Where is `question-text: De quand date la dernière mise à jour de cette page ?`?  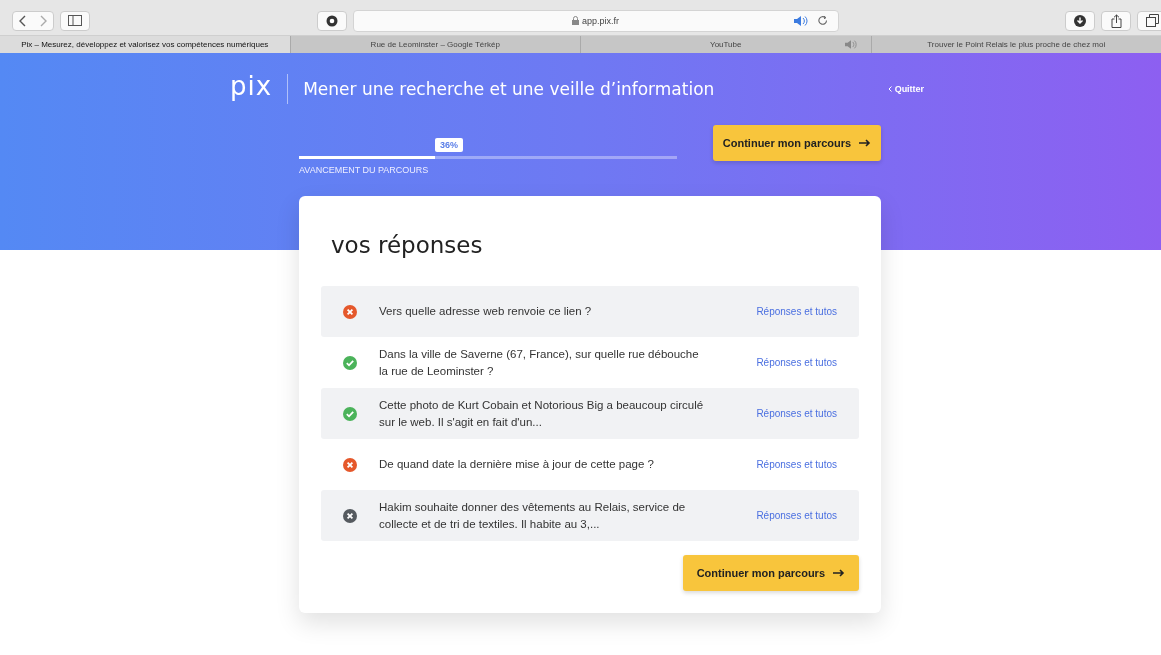 question-text: De quand date la dernière mise à jour de cette page ? is located at coordinates (517, 464).